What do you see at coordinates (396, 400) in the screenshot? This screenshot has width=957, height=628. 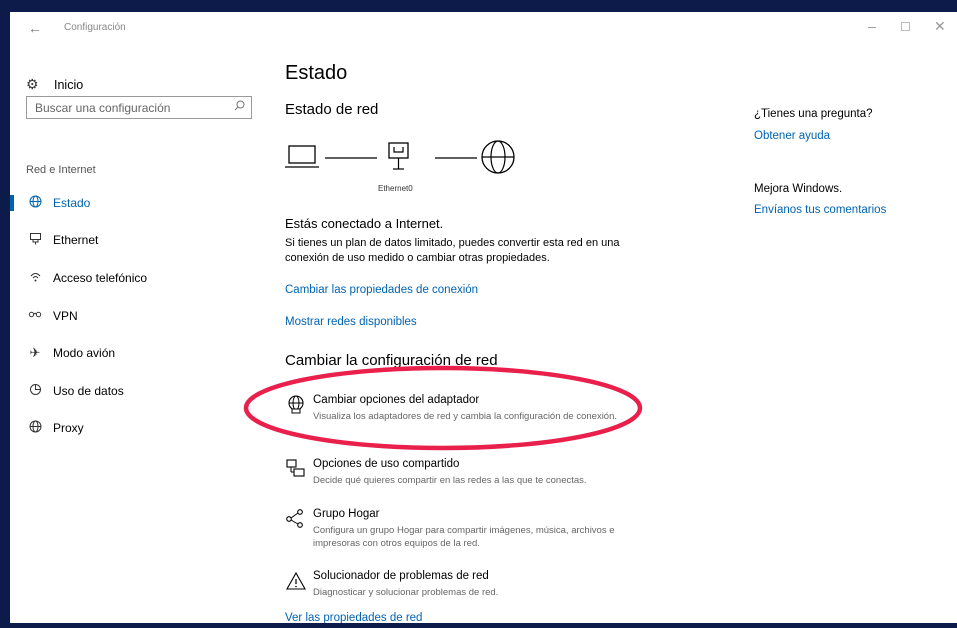 I see `option-title: Cambiar opciones del adaptador` at bounding box center [396, 400].